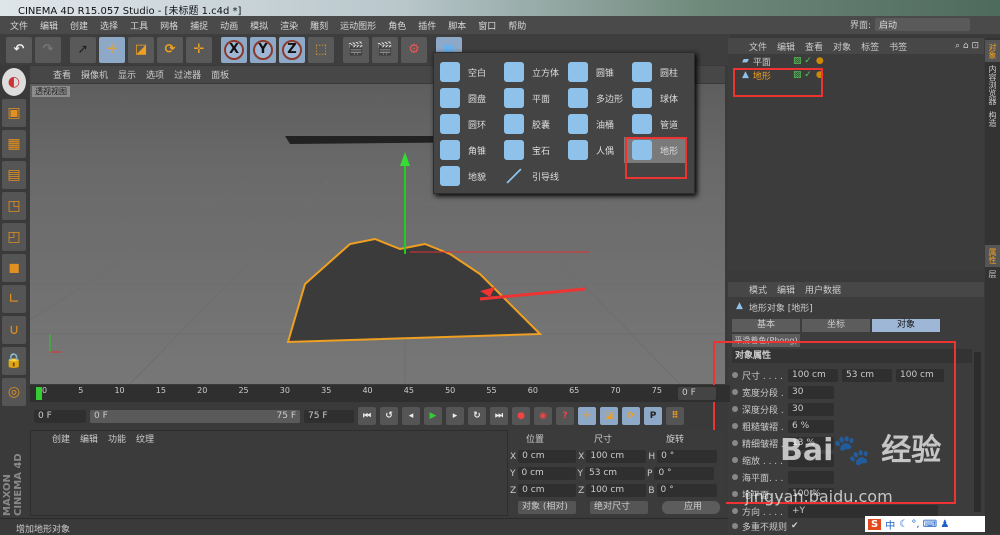  What do you see at coordinates (600, 150) in the screenshot?
I see `menu-item-figure: 人偶` at bounding box center [600, 150].